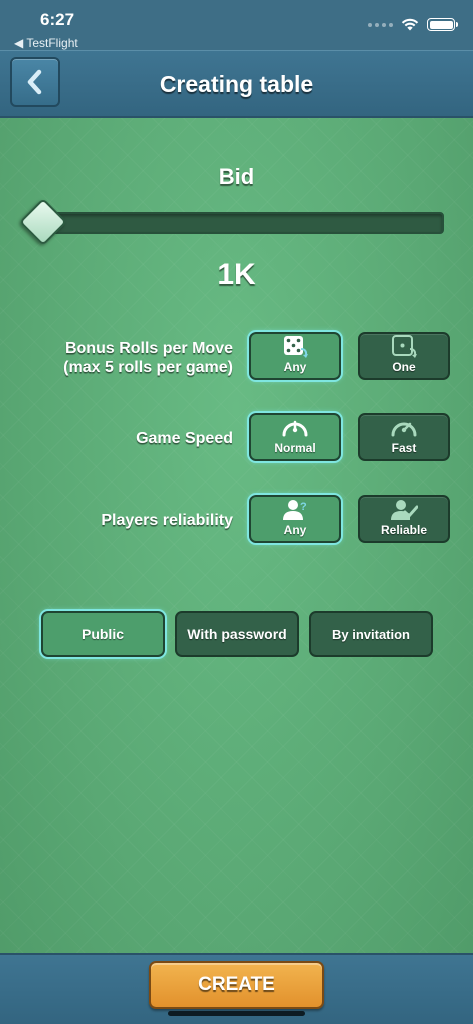  I want to click on reliability-any-button: ? Any, so click(295, 519).